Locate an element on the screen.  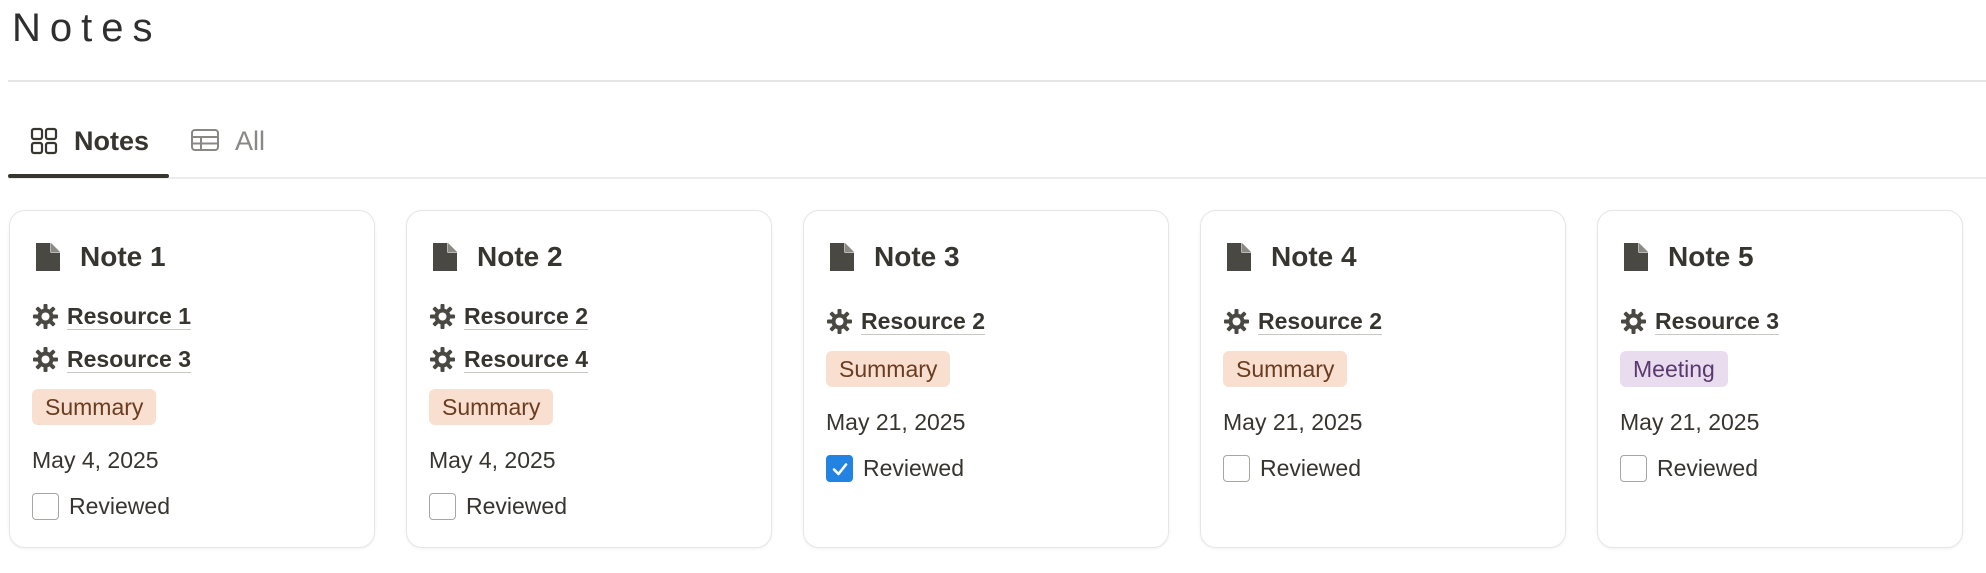
resource-relations: Resource 1 Resource 3 is located at coordinates (192, 338).